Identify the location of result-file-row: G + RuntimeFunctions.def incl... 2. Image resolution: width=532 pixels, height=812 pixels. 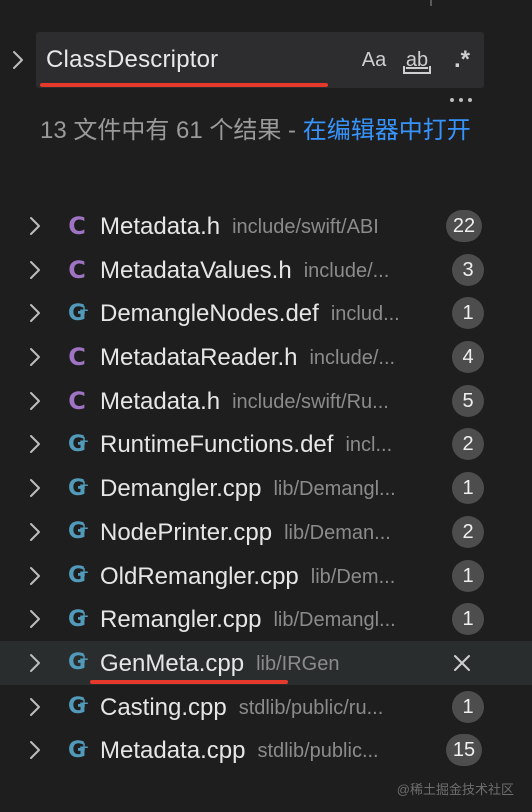
(266, 444).